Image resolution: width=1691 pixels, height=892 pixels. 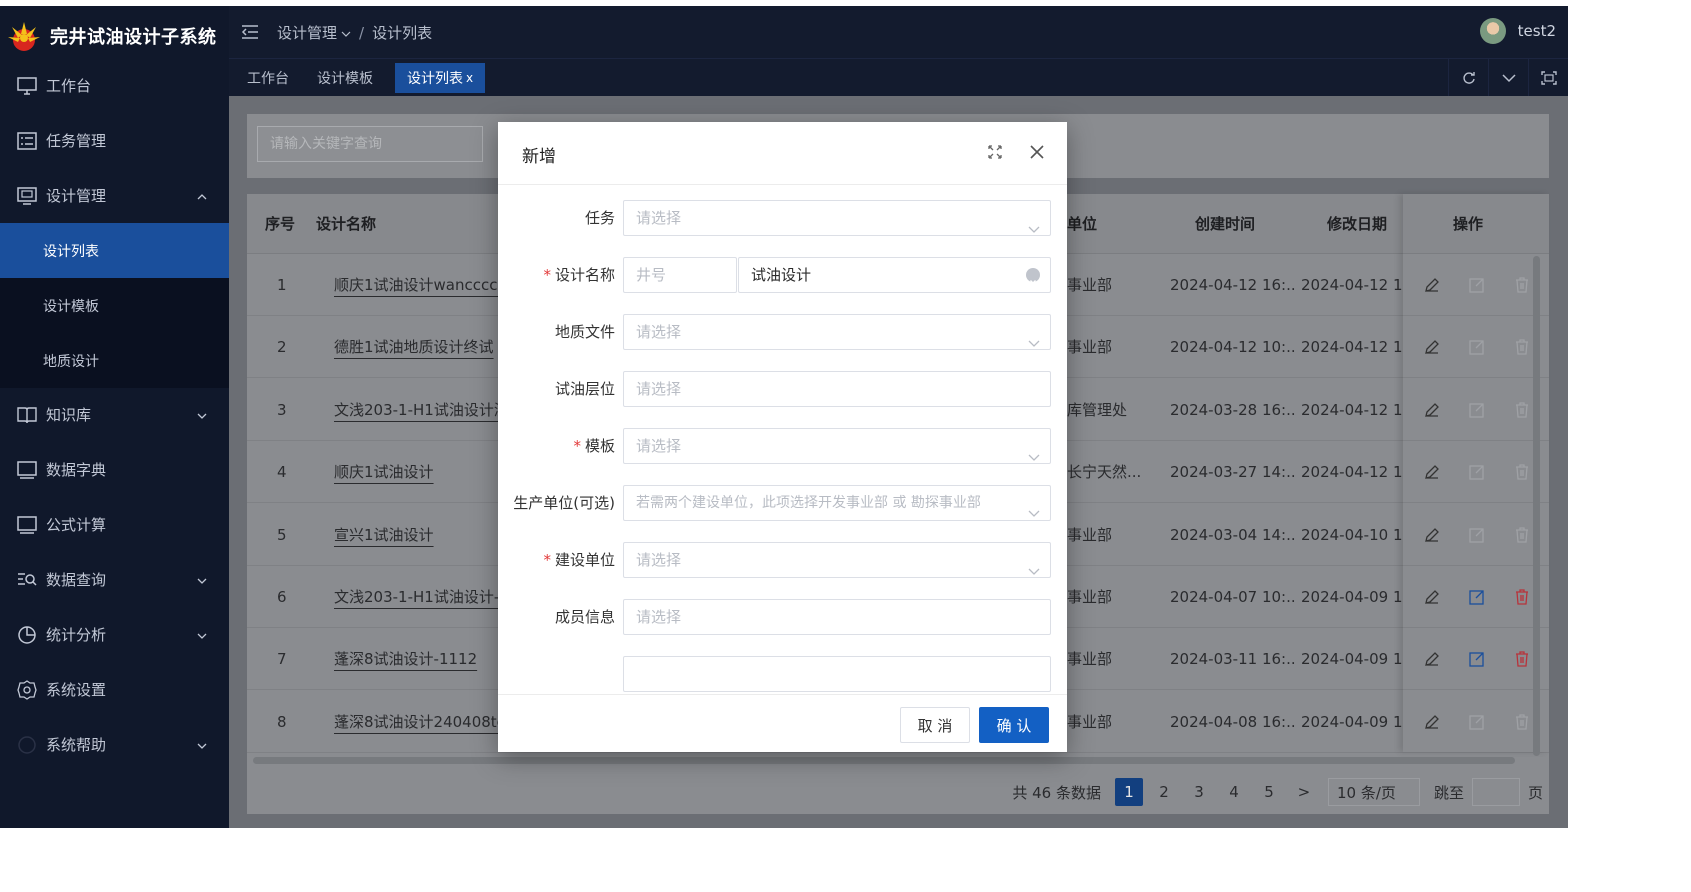 What do you see at coordinates (469, 78) in the screenshot?
I see `tab-close-icon: x` at bounding box center [469, 78].